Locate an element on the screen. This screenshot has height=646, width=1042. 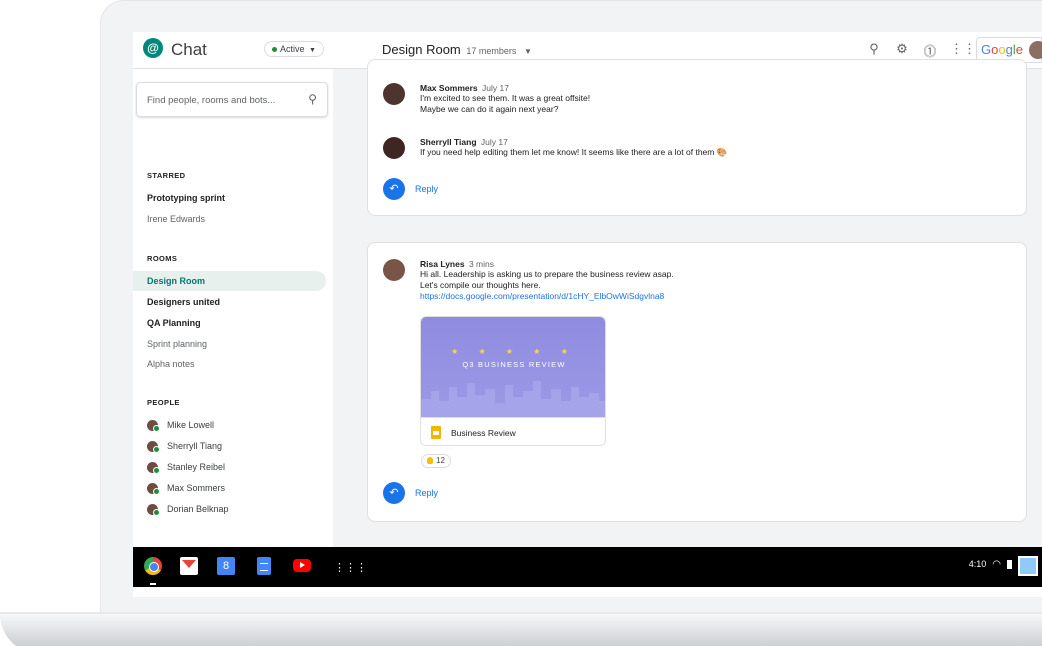
sidebar-item-sprint-planning: Sprint planning is located at coordinates (177, 344).